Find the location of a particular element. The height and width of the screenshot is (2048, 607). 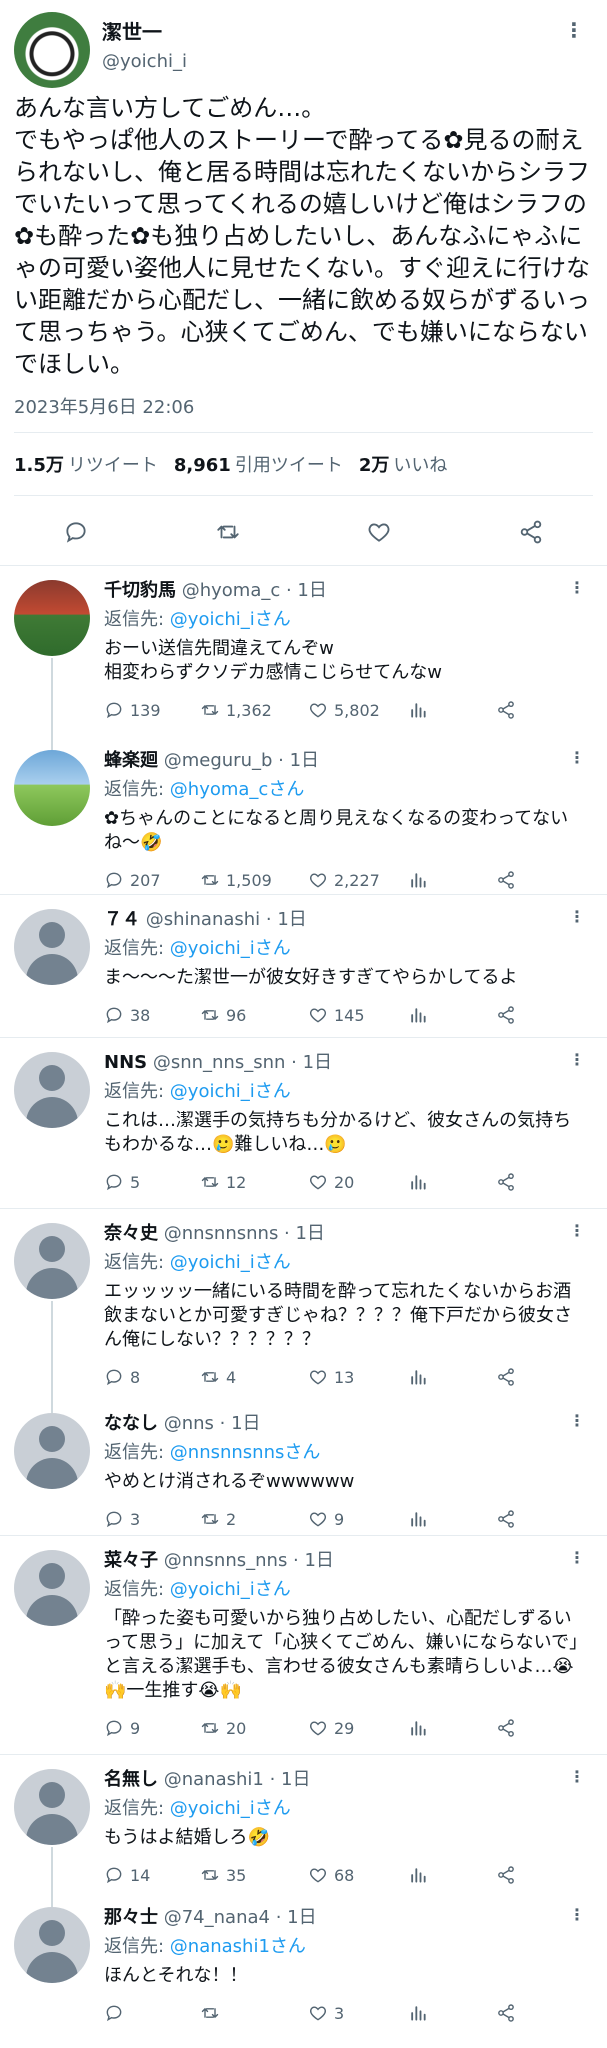

retweet-icon is located at coordinates (228, 532).